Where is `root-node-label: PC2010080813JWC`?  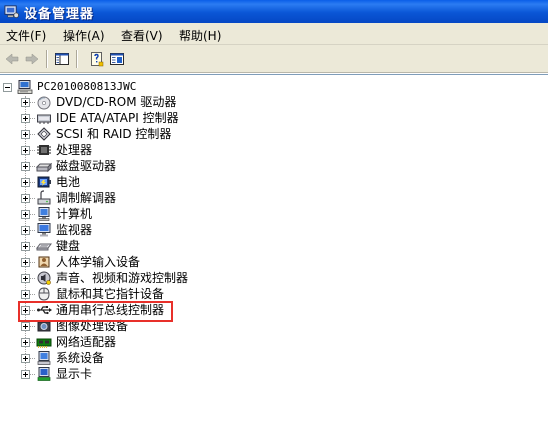 root-node-label: PC2010080813JWC is located at coordinates (86, 87).